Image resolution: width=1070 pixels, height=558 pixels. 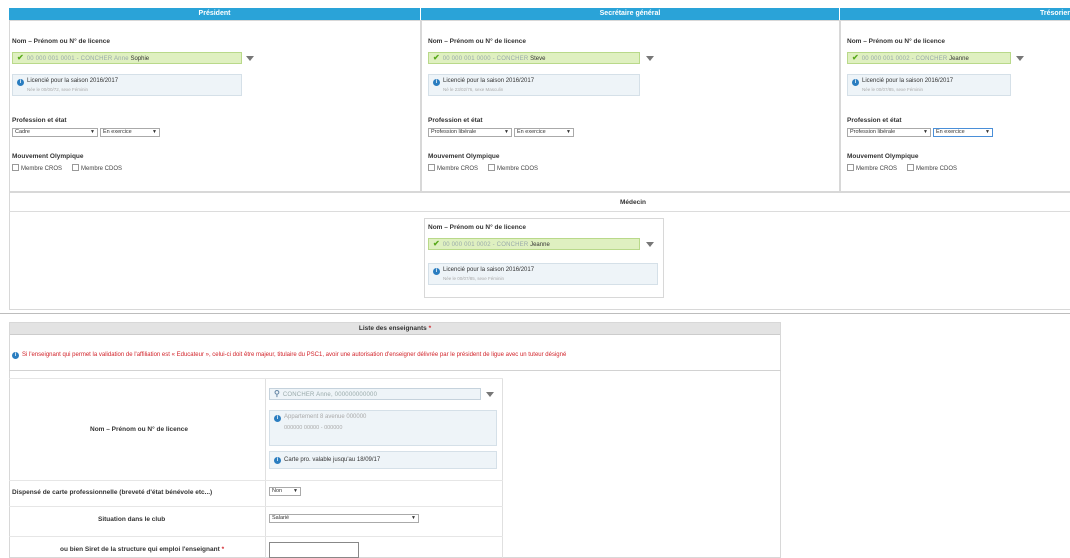 What do you see at coordinates (477, 41) in the screenshot?
I see `secretaire-name-label: Nom – Prénom ou N° de licence` at bounding box center [477, 41].